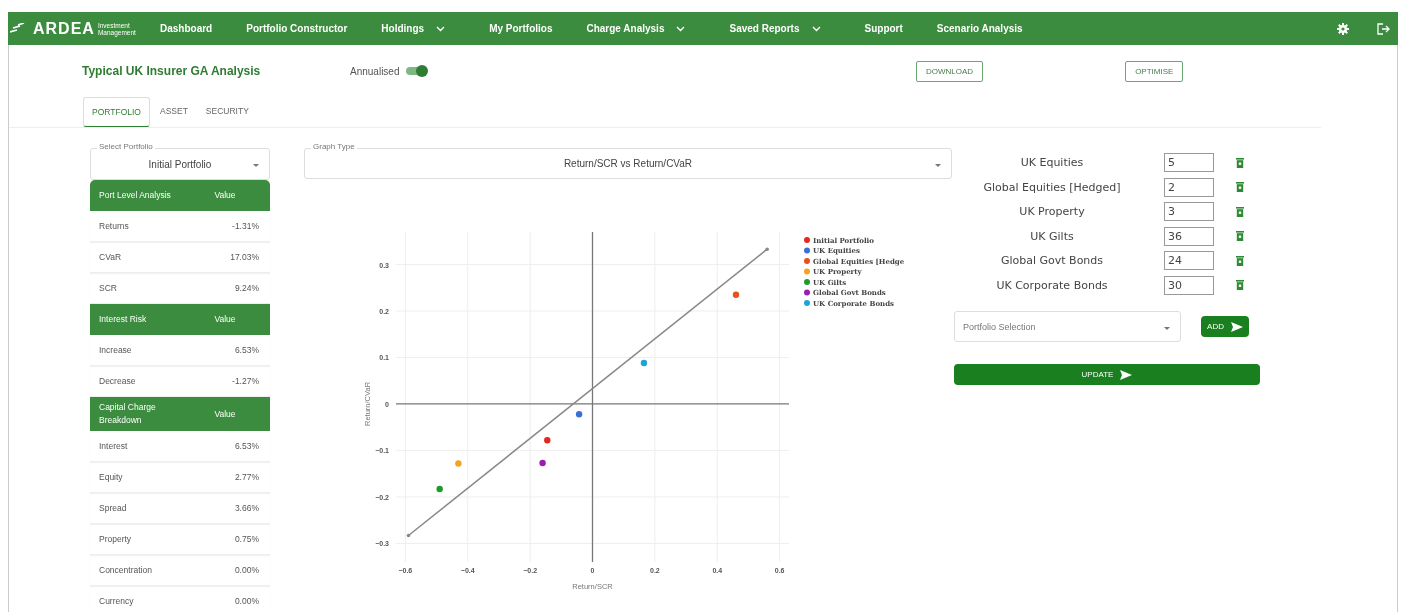 The height and width of the screenshot is (612, 1402). Describe the element at coordinates (245, 226) in the screenshot. I see `table-cell-text: -1.31%` at that location.